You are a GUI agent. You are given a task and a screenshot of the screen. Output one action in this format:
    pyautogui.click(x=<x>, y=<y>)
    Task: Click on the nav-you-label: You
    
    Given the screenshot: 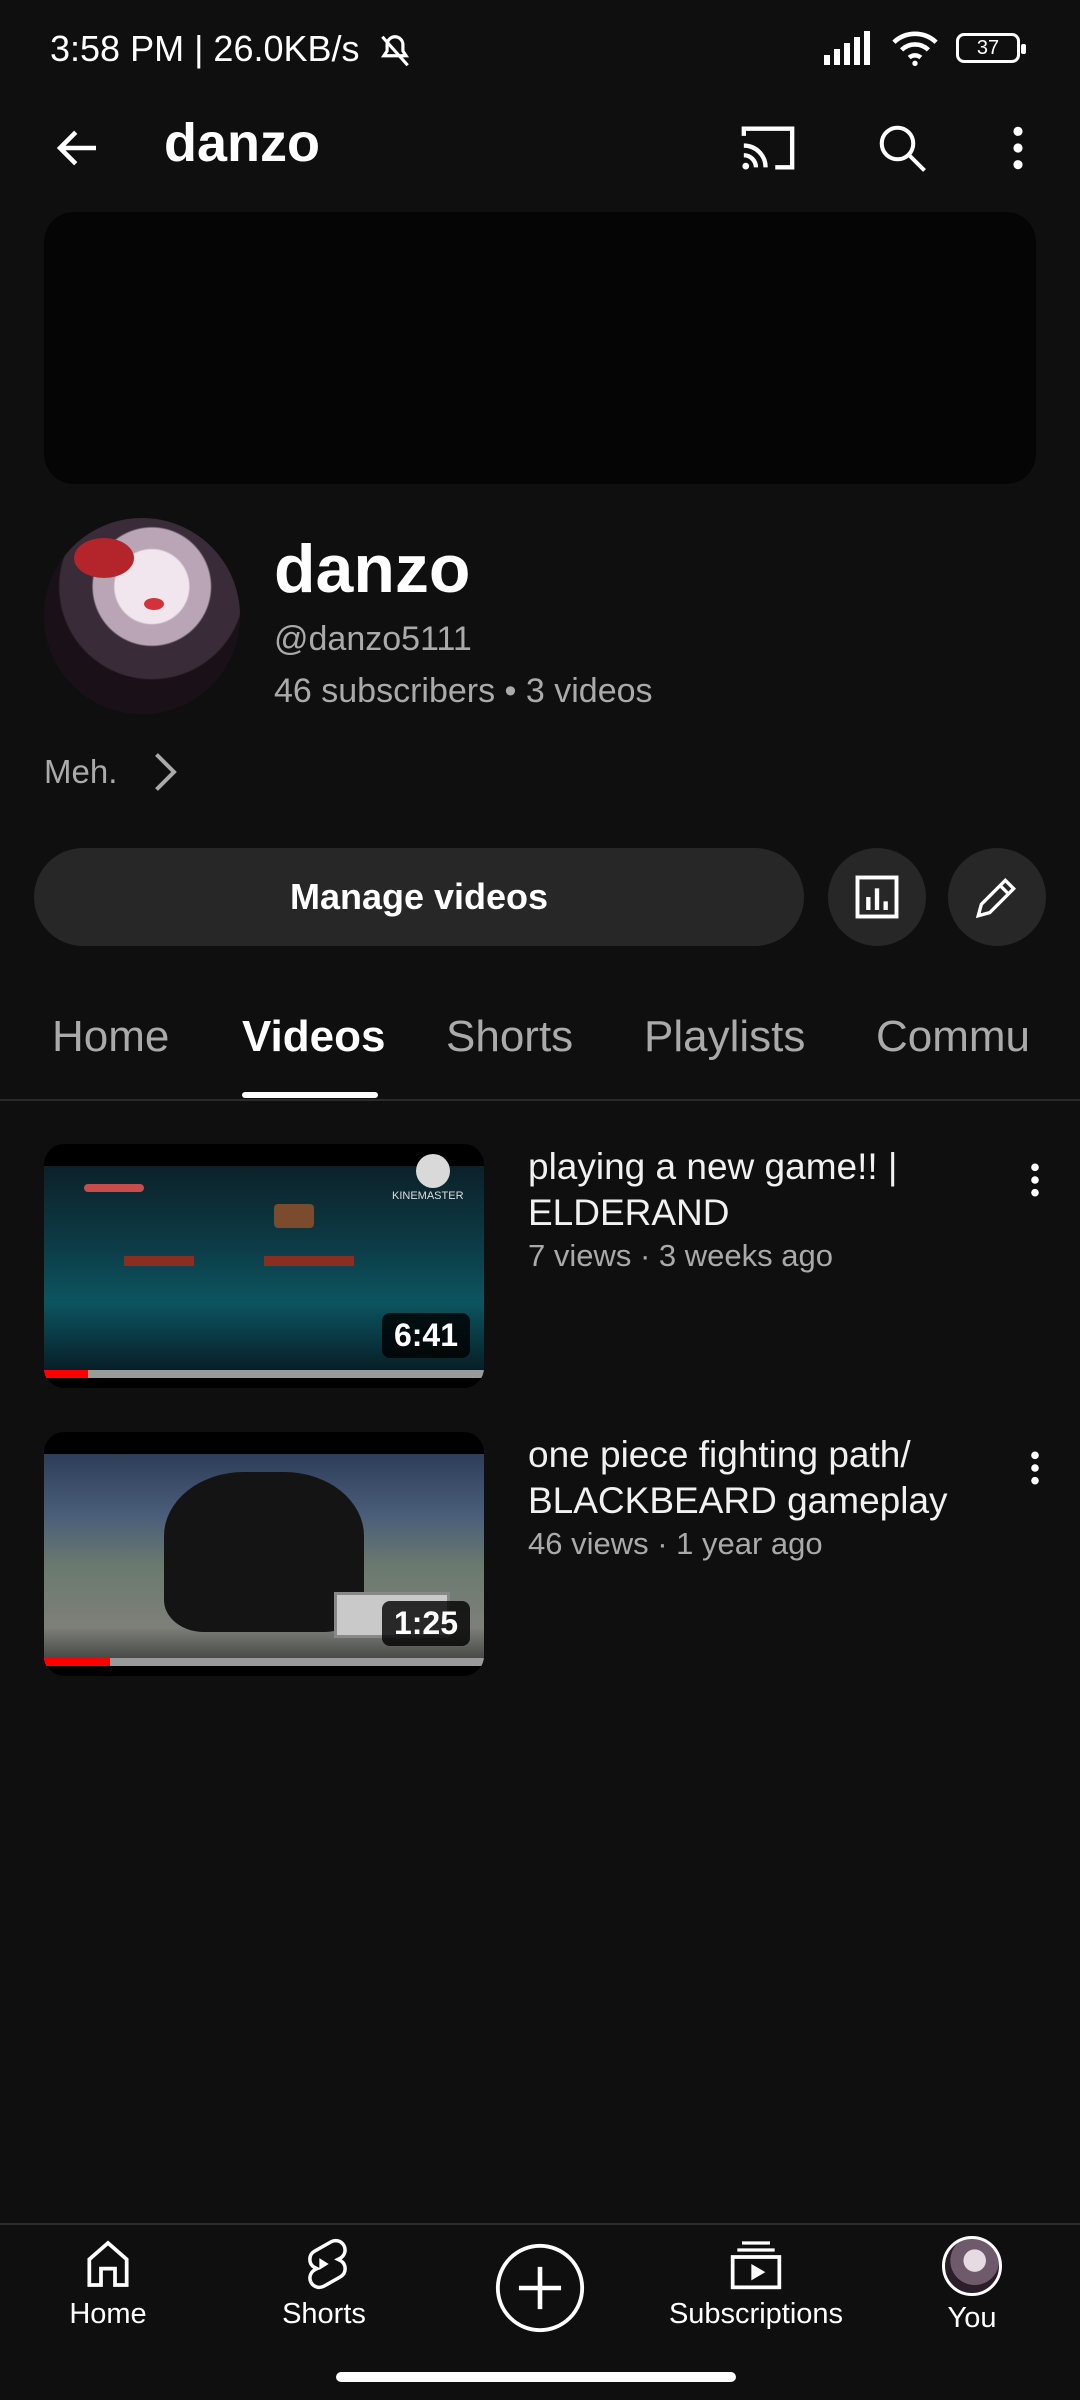 What is the action you would take?
    pyautogui.click(x=972, y=2318)
    